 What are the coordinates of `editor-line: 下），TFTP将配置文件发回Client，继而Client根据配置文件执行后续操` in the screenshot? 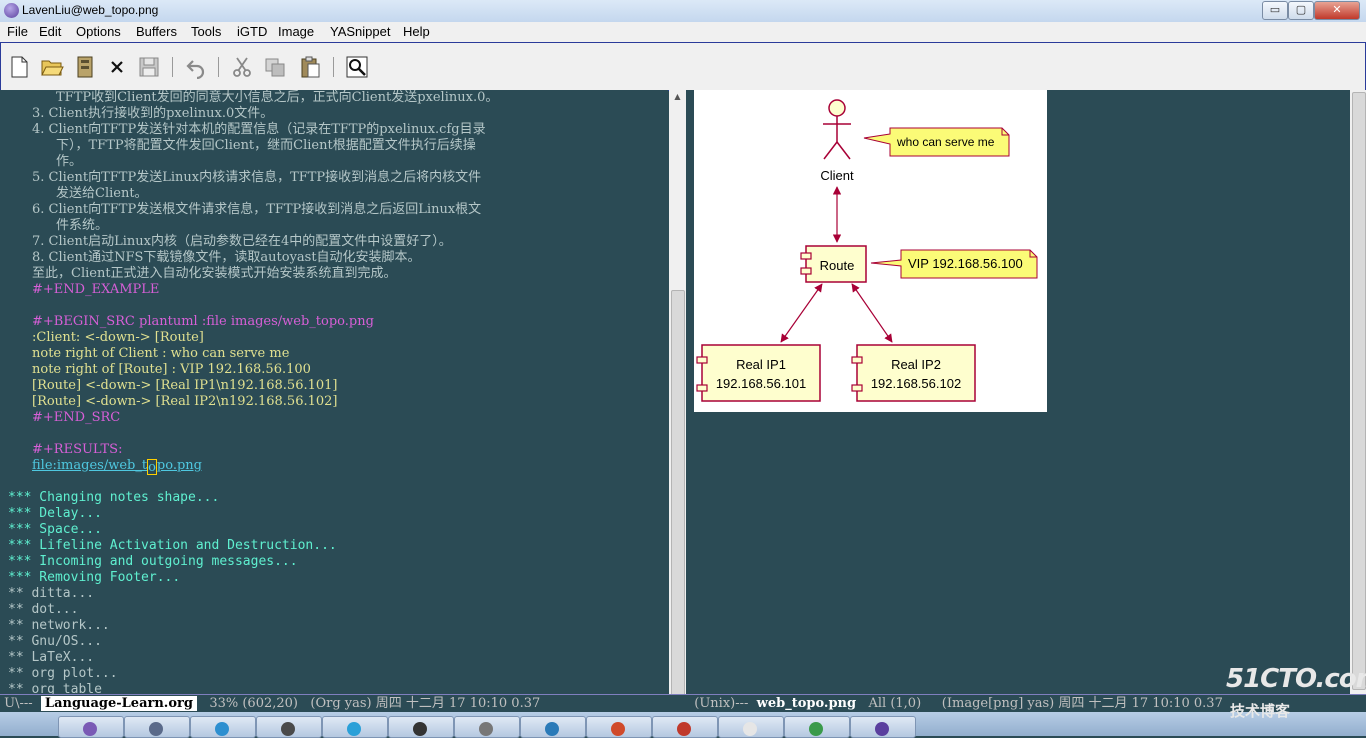 It's located at (266, 146).